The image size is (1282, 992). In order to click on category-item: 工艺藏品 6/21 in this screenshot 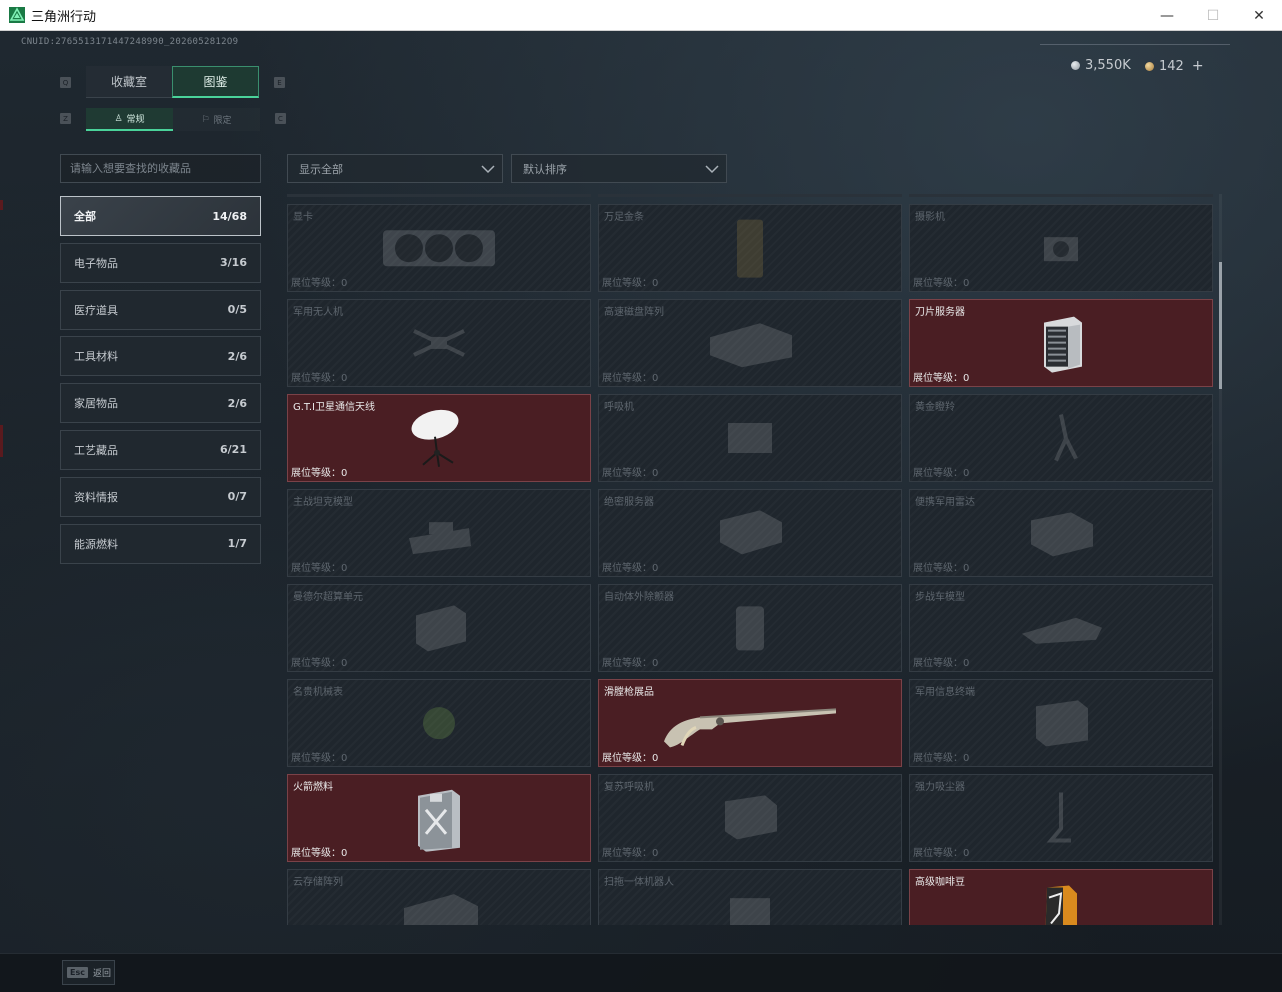, I will do `click(160, 449)`.